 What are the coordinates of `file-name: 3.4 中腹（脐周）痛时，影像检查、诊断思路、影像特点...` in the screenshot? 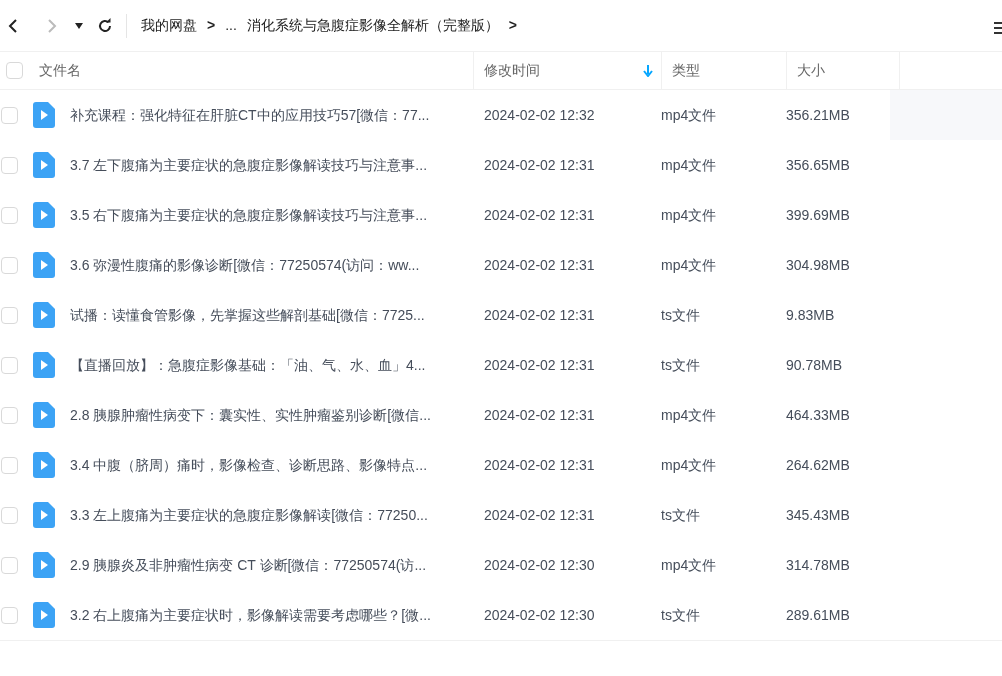 It's located at (272, 465).